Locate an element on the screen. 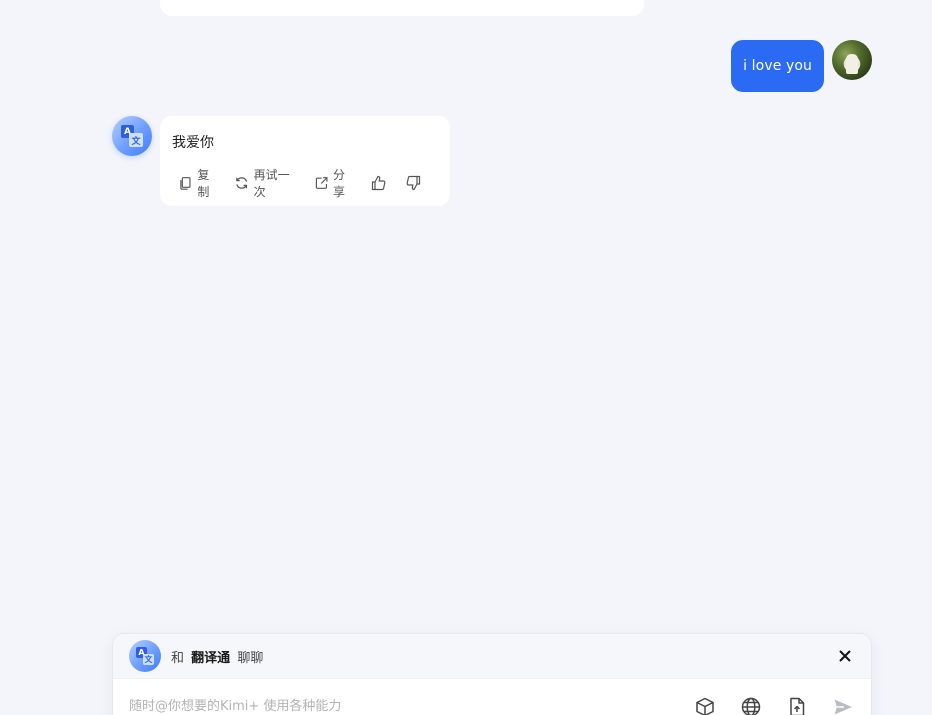 The width and height of the screenshot is (932, 715). upload-file-button is located at coordinates (797, 705).